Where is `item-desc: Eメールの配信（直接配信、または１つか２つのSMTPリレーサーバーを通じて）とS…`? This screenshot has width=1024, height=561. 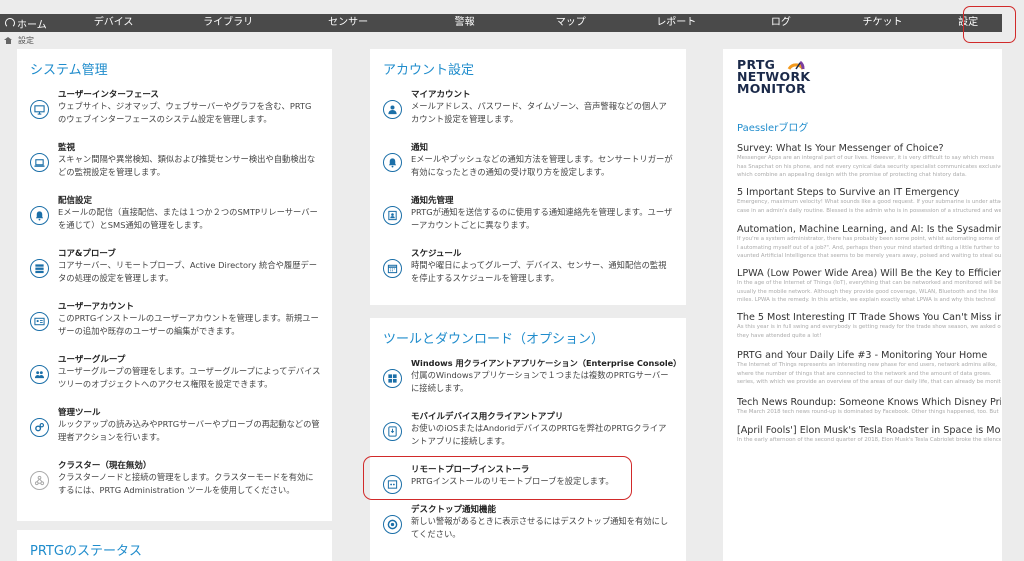 item-desc: Eメールの配信（直接配信、または１つか２つのSMTPリレーサーバーを通じて）とS… is located at coordinates (188, 218).